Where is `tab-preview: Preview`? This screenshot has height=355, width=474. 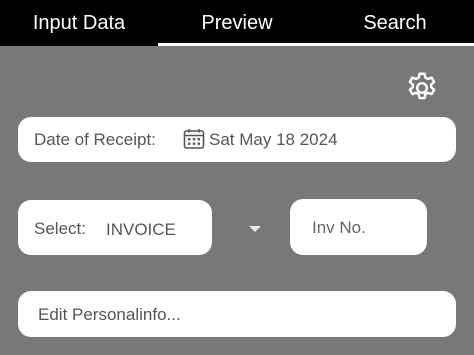 tab-preview: Preview is located at coordinates (237, 23).